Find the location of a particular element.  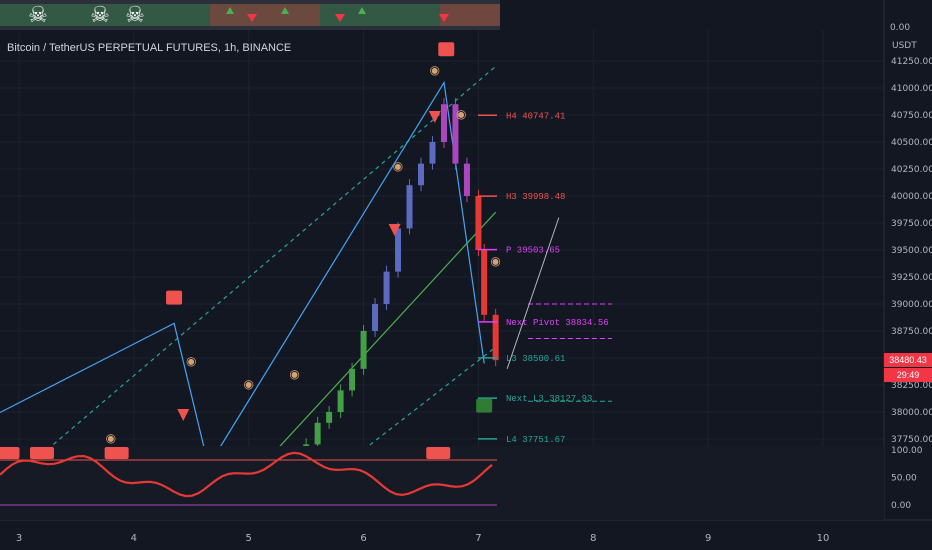

oscillator-tick-label: 100.00 is located at coordinates (907, 451).